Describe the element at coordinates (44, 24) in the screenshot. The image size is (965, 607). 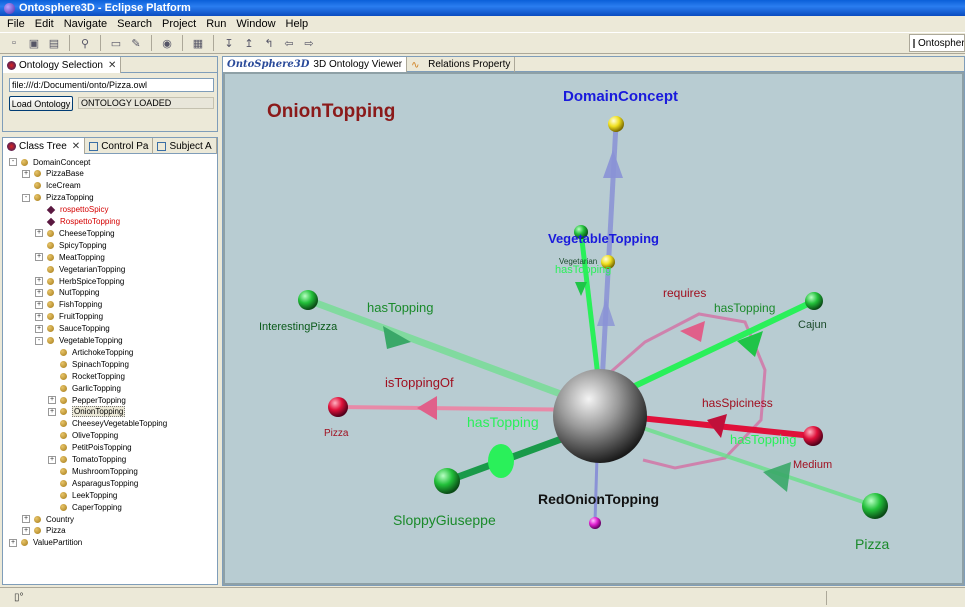
I see `menu-edit: Edit` at that location.